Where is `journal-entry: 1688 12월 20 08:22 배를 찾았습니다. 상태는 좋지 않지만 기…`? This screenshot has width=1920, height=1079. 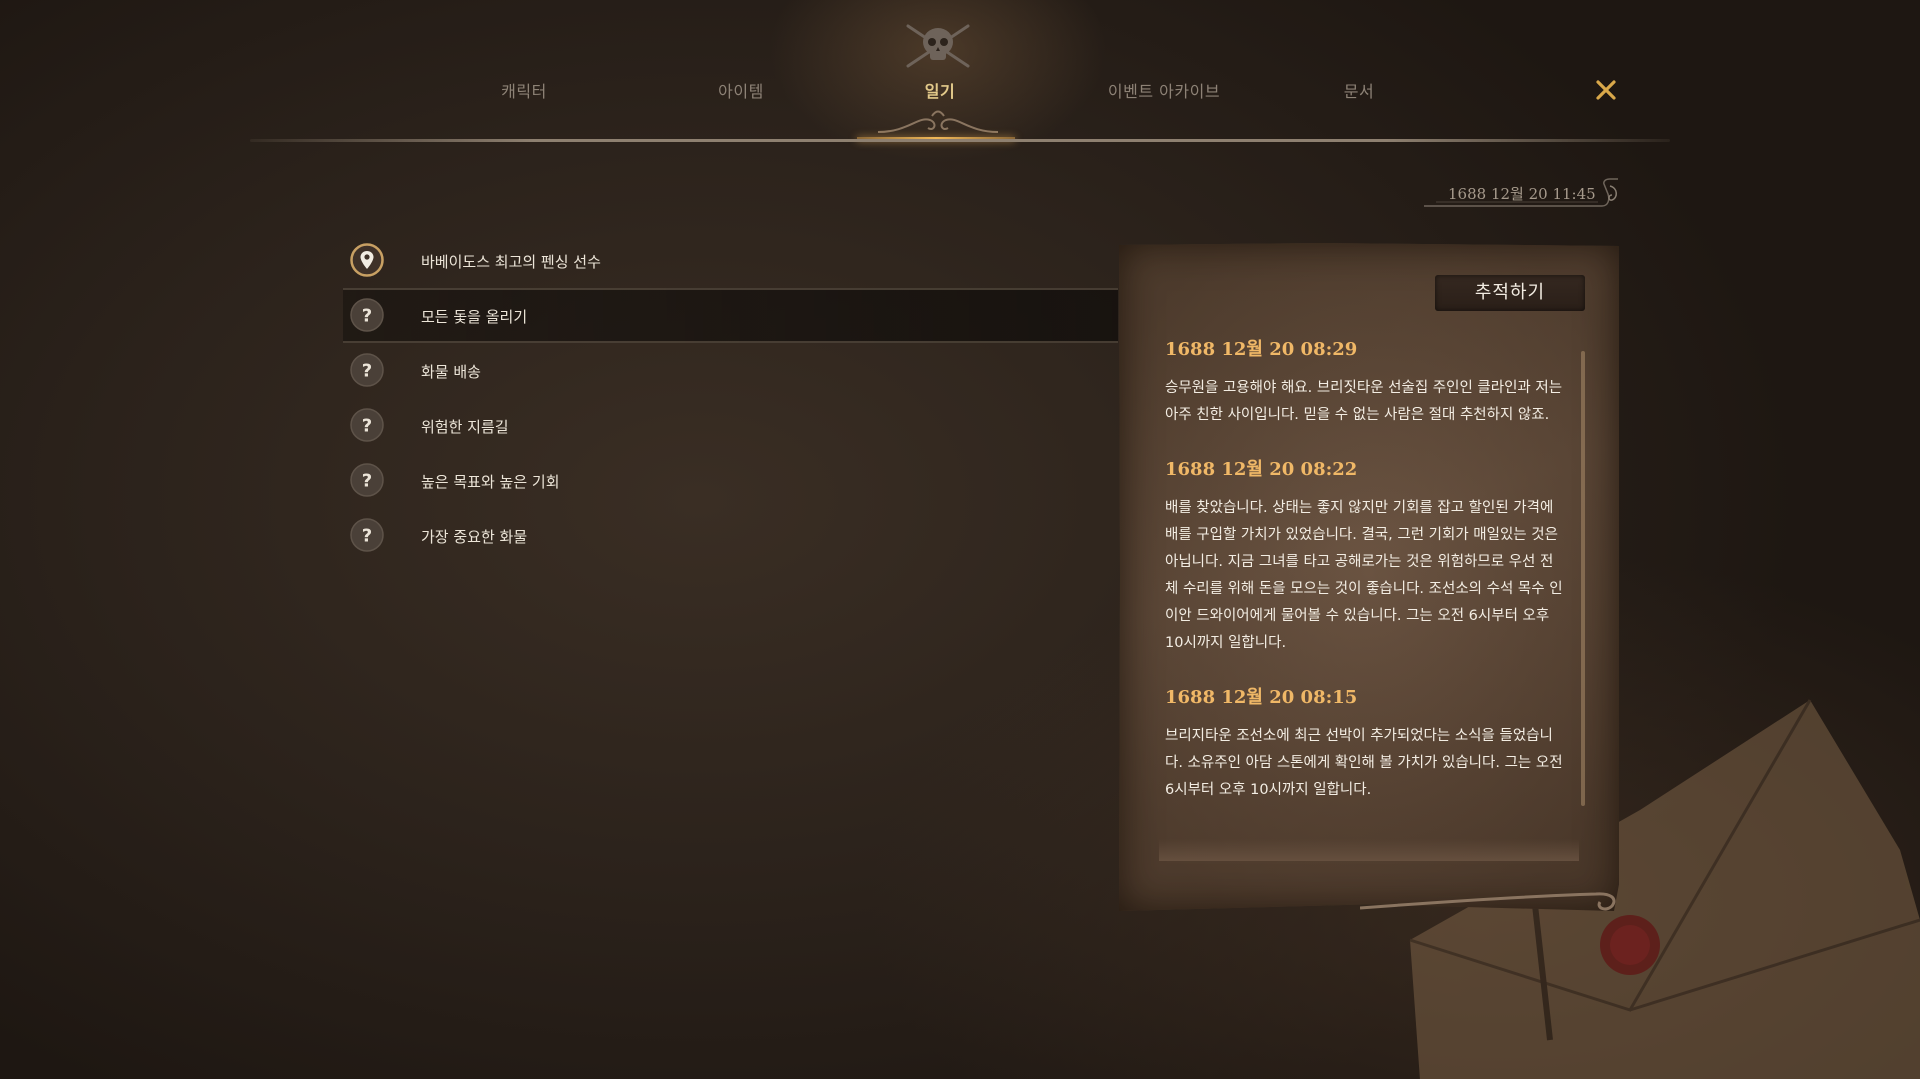
journal-entry: 1688 12월 20 08:22 배를 찾았습니다. 상태는 좋지 않지만 기… is located at coordinates (1365, 556).